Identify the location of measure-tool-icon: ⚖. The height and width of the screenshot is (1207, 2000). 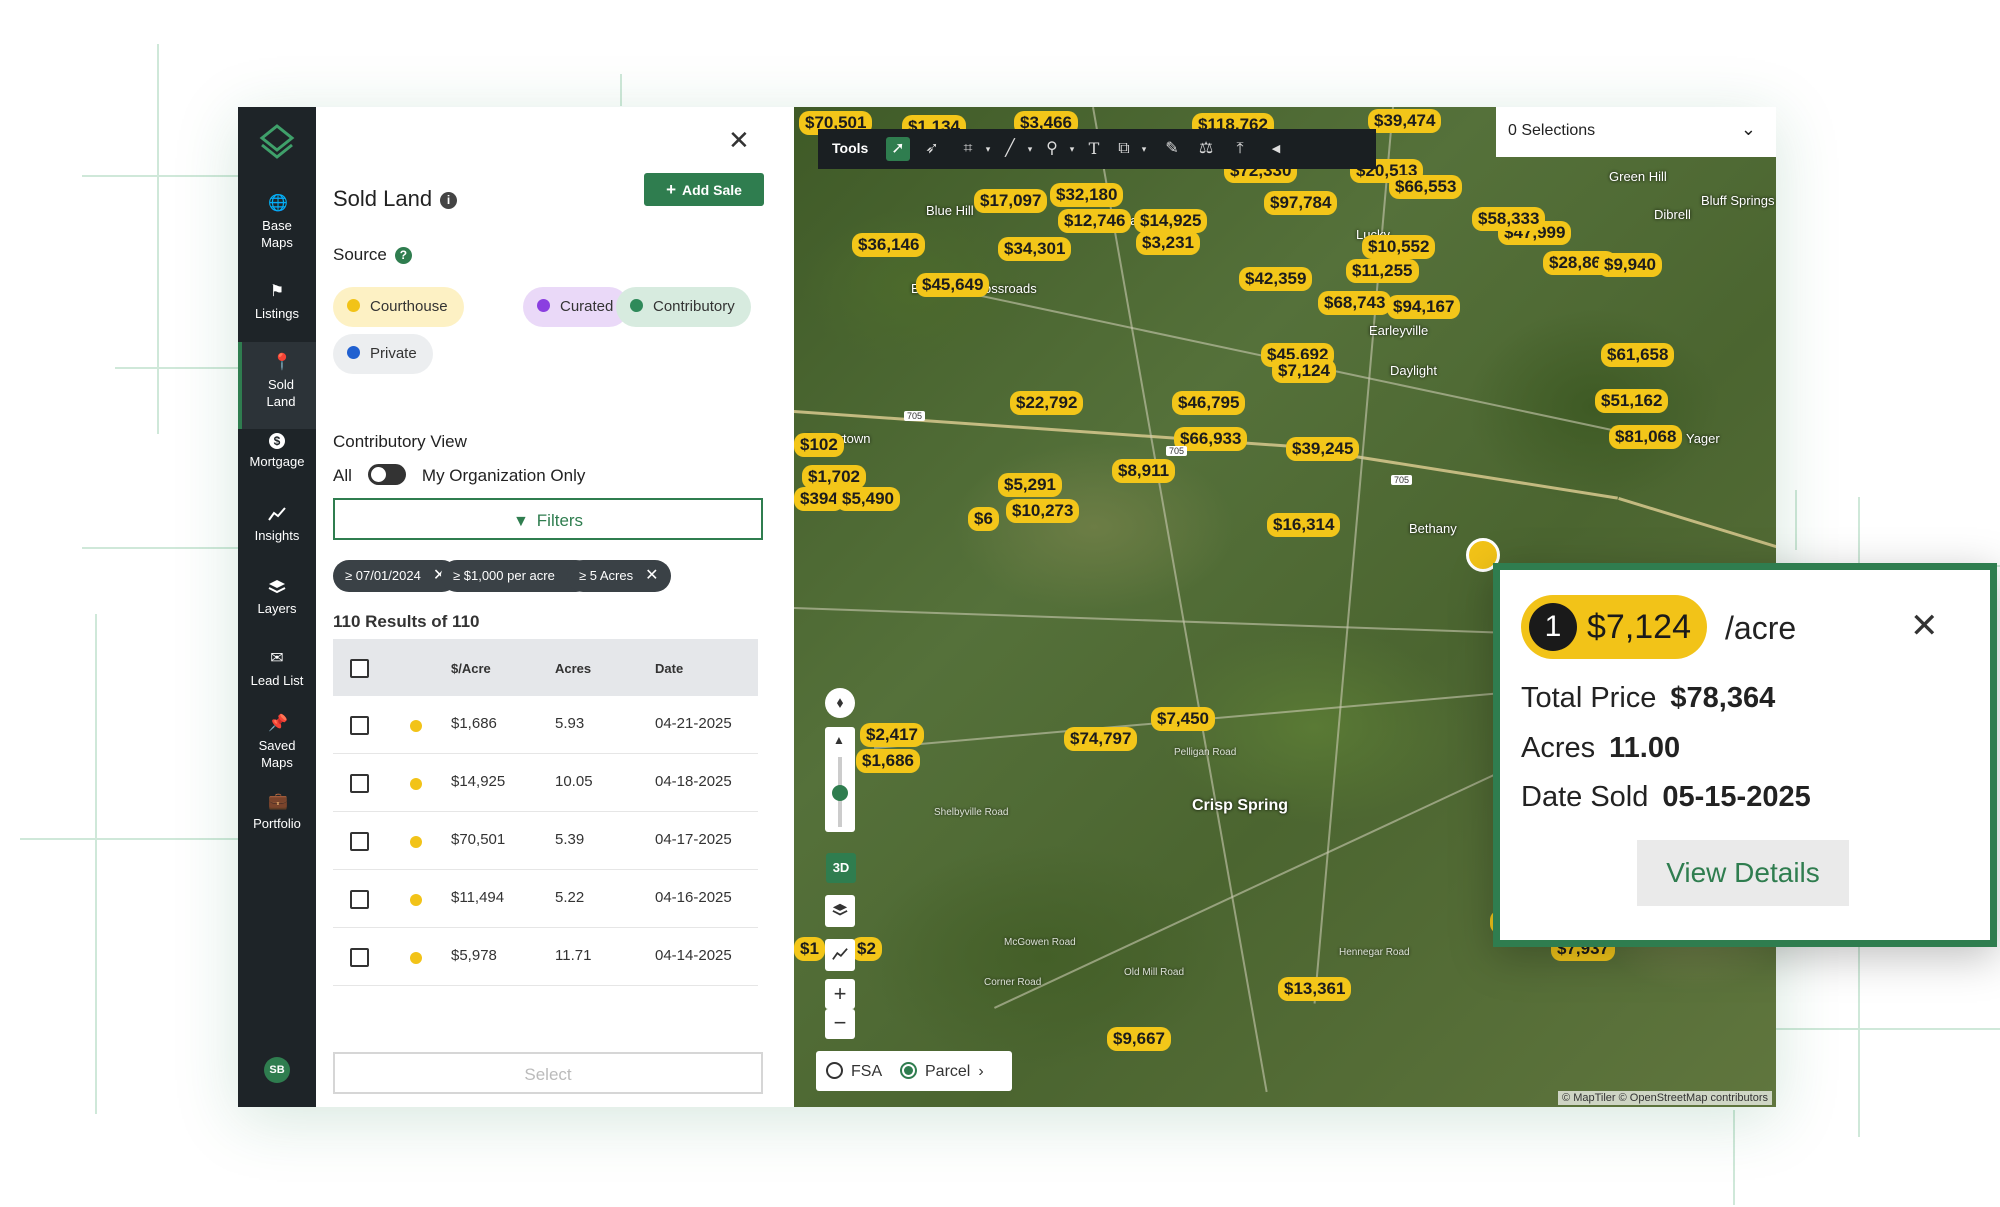
(1206, 149).